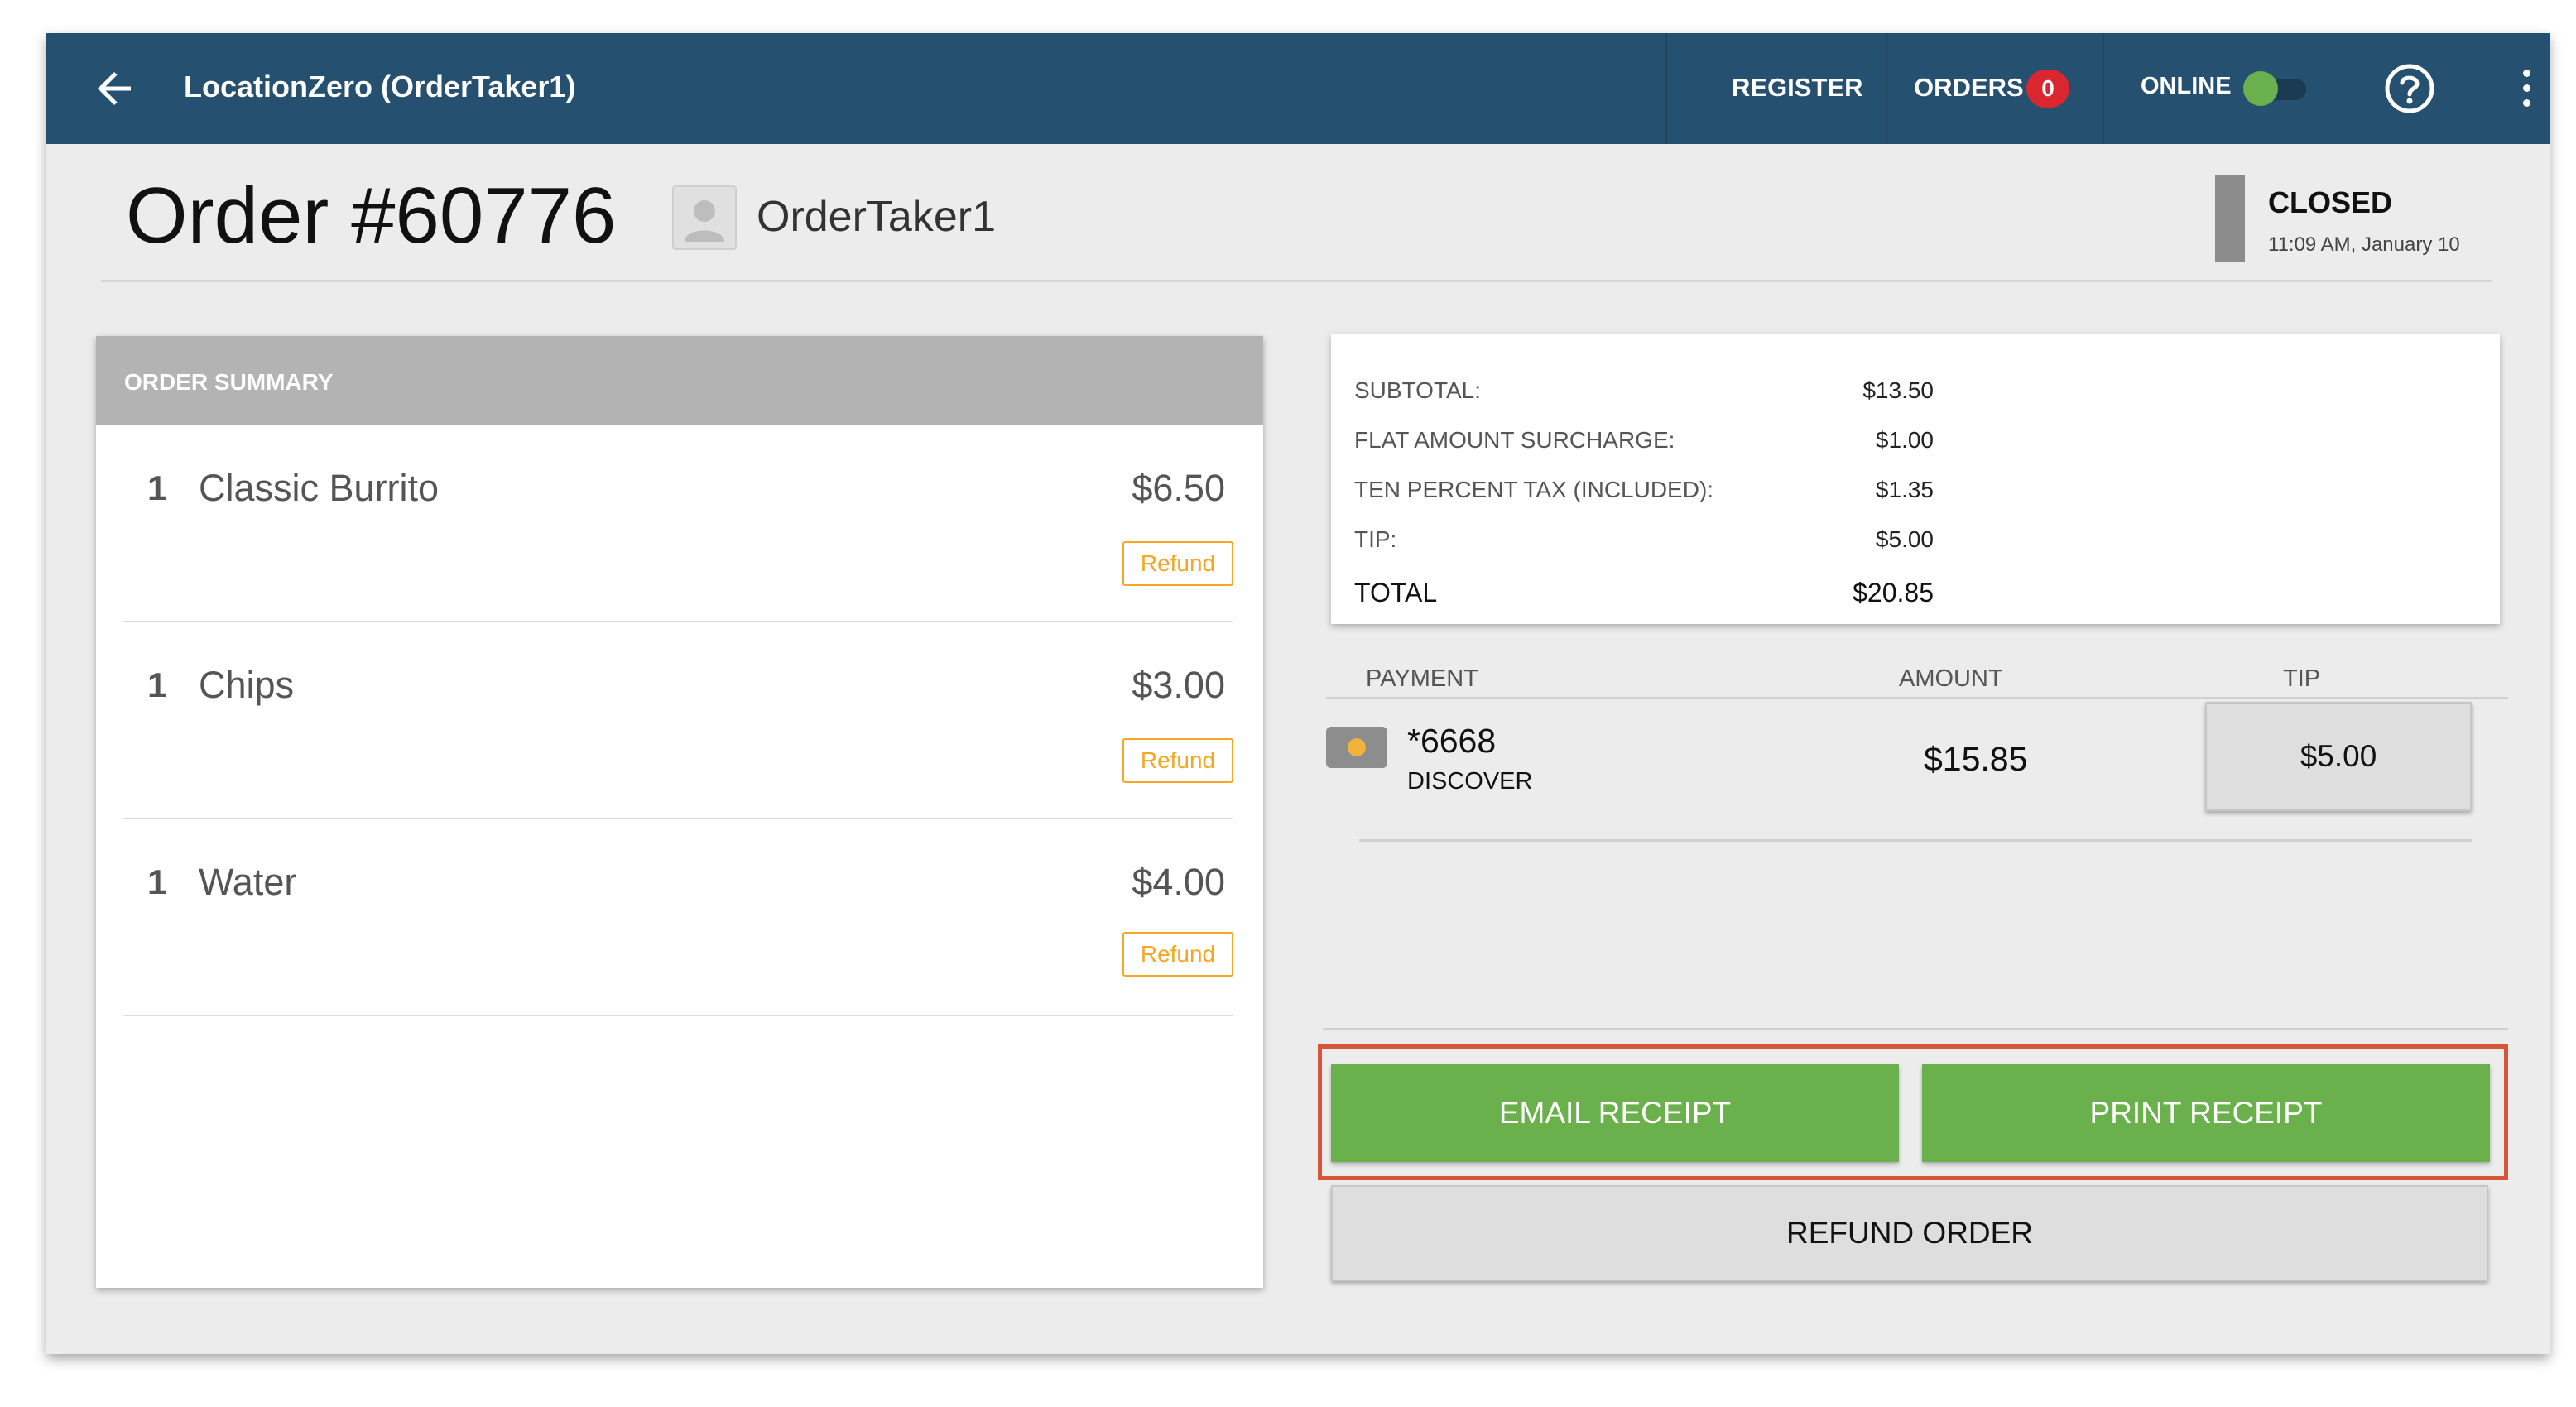 The height and width of the screenshot is (1407, 2576). Describe the element at coordinates (2047, 89) in the screenshot. I see `orders-count-badge: 0` at that location.